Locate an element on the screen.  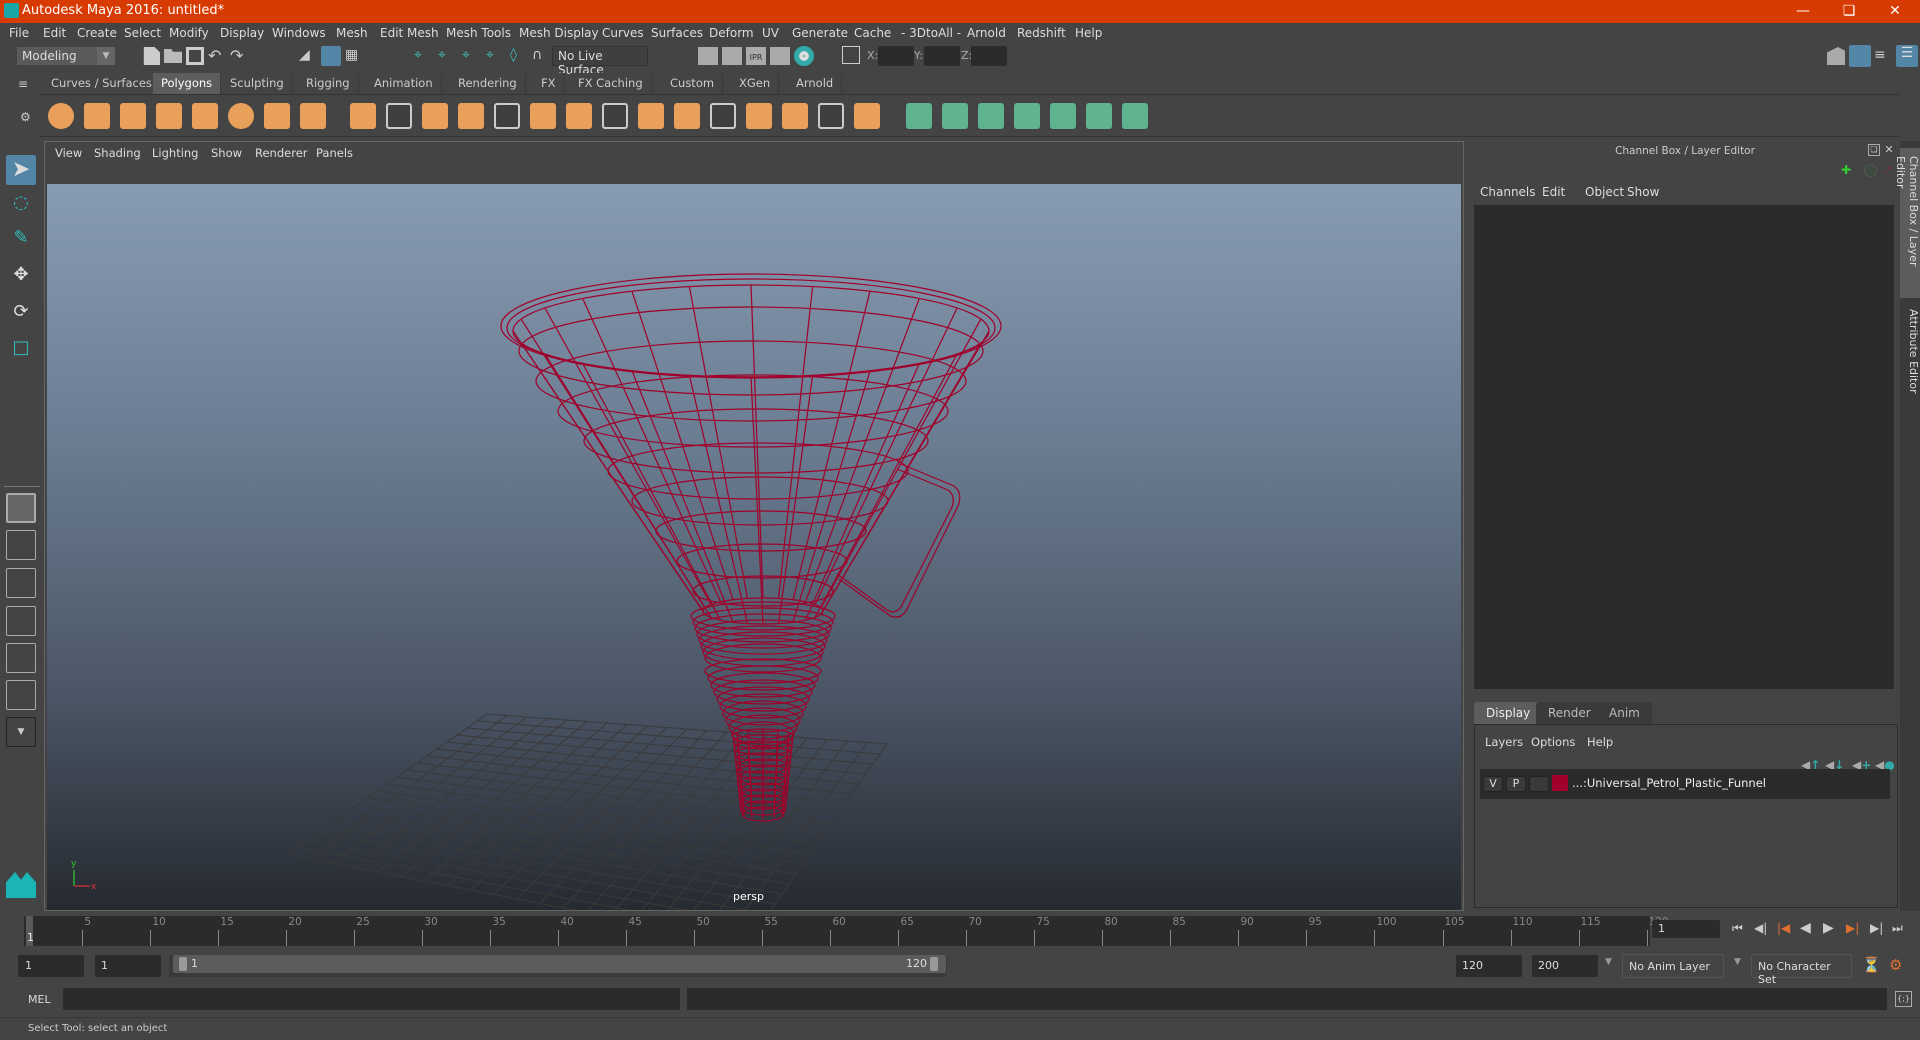
animation-preferences-icon: ⚙ is located at coordinates (1895, 965).